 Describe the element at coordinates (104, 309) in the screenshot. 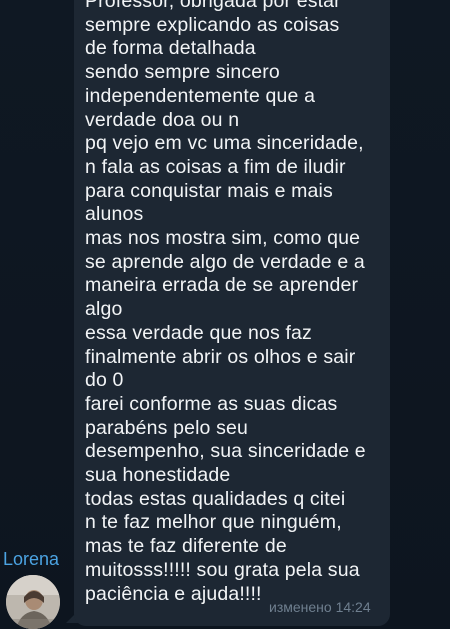

I see `message-line: algo` at that location.